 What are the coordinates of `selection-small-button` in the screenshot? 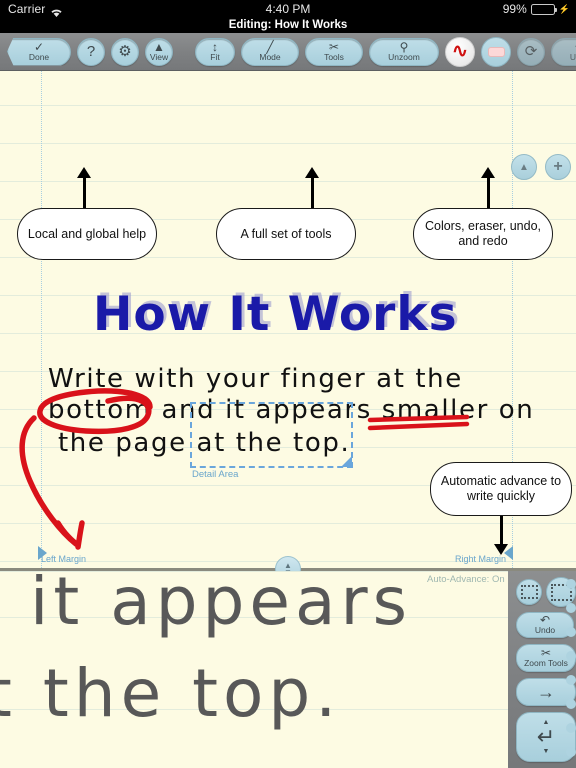 It's located at (529, 592).